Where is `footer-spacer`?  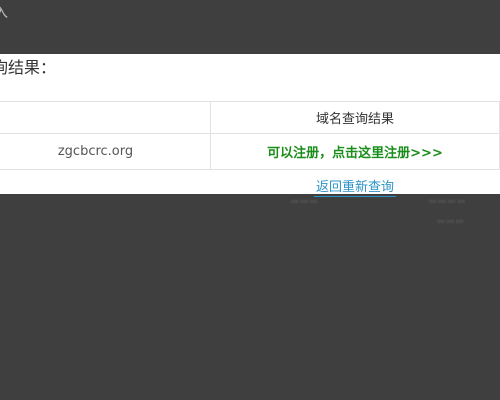
footer-spacer is located at coordinates (105, 186).